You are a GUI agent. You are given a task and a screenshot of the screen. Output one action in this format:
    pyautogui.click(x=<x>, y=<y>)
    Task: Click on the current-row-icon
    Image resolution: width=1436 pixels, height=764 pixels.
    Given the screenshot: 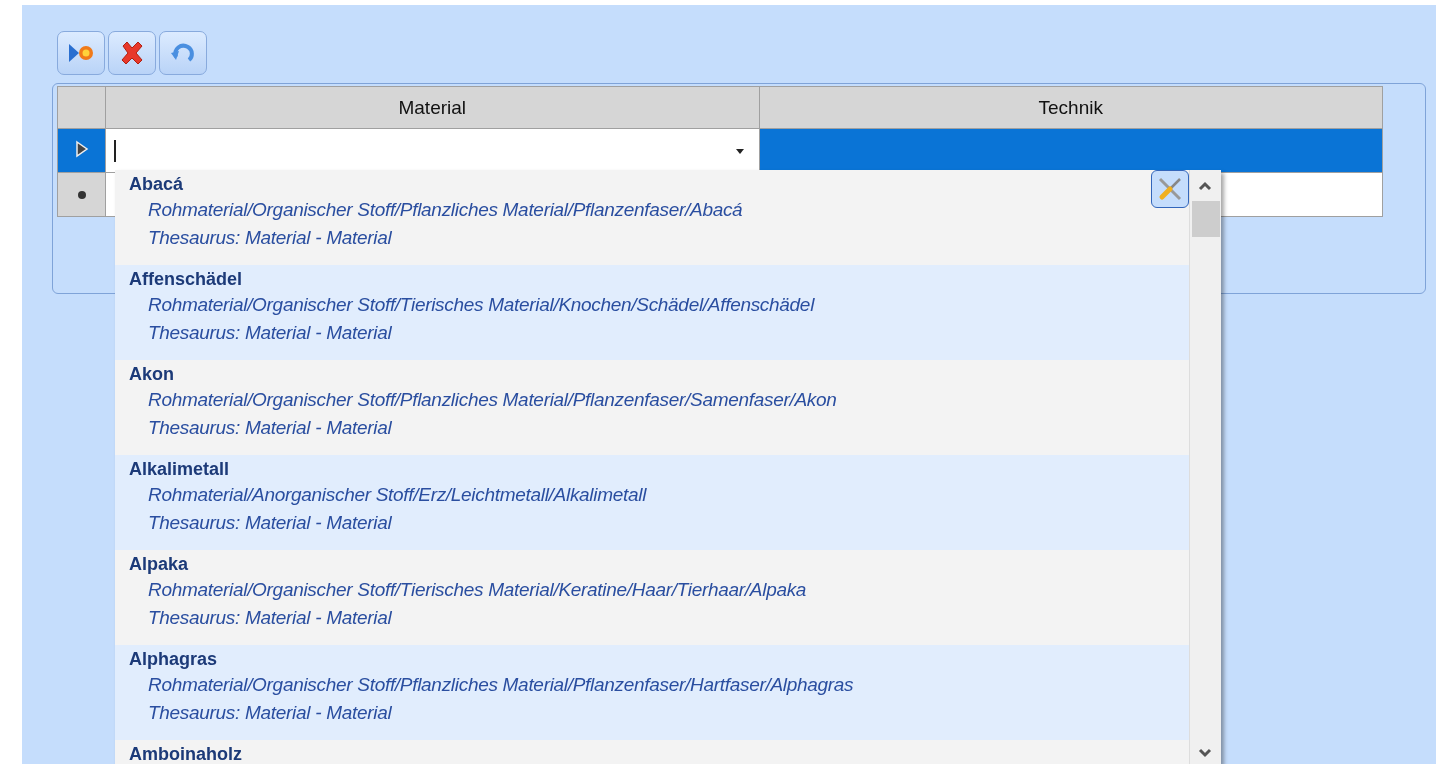 What is the action you would take?
    pyautogui.click(x=81, y=148)
    